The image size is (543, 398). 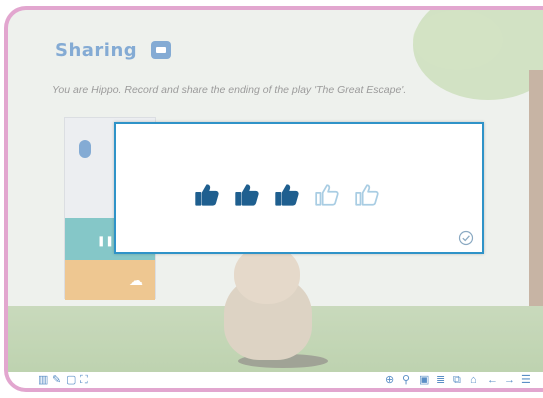 I want to click on list-icon: ≣, so click(x=440, y=380).